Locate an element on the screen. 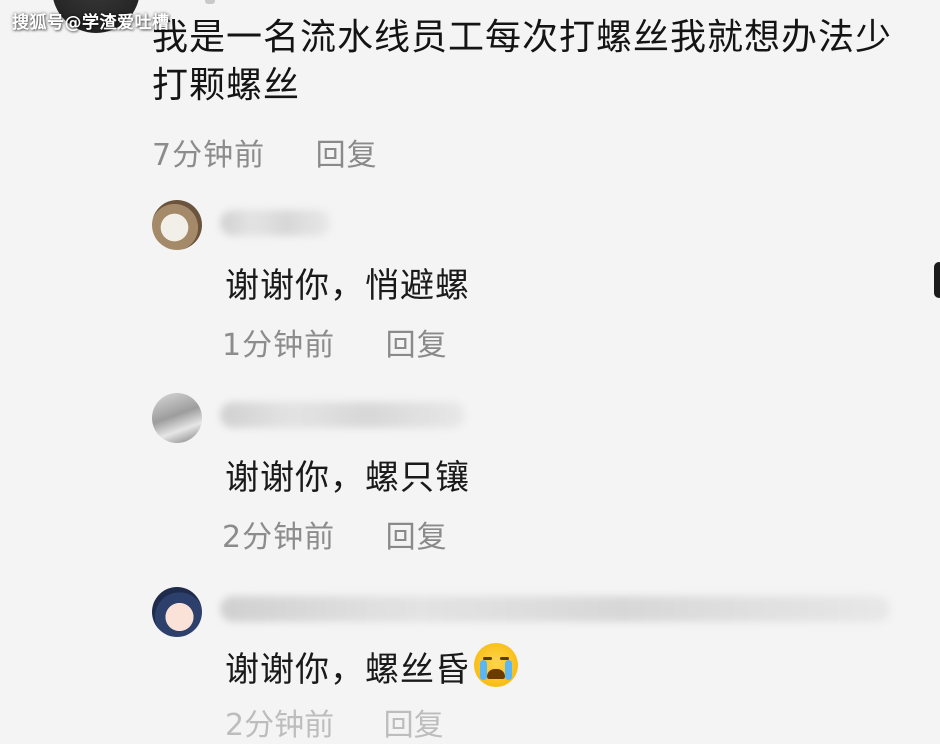 This screenshot has width=940, height=744. reply-text: 谢谢你，螺丝昏 is located at coordinates (371, 666).